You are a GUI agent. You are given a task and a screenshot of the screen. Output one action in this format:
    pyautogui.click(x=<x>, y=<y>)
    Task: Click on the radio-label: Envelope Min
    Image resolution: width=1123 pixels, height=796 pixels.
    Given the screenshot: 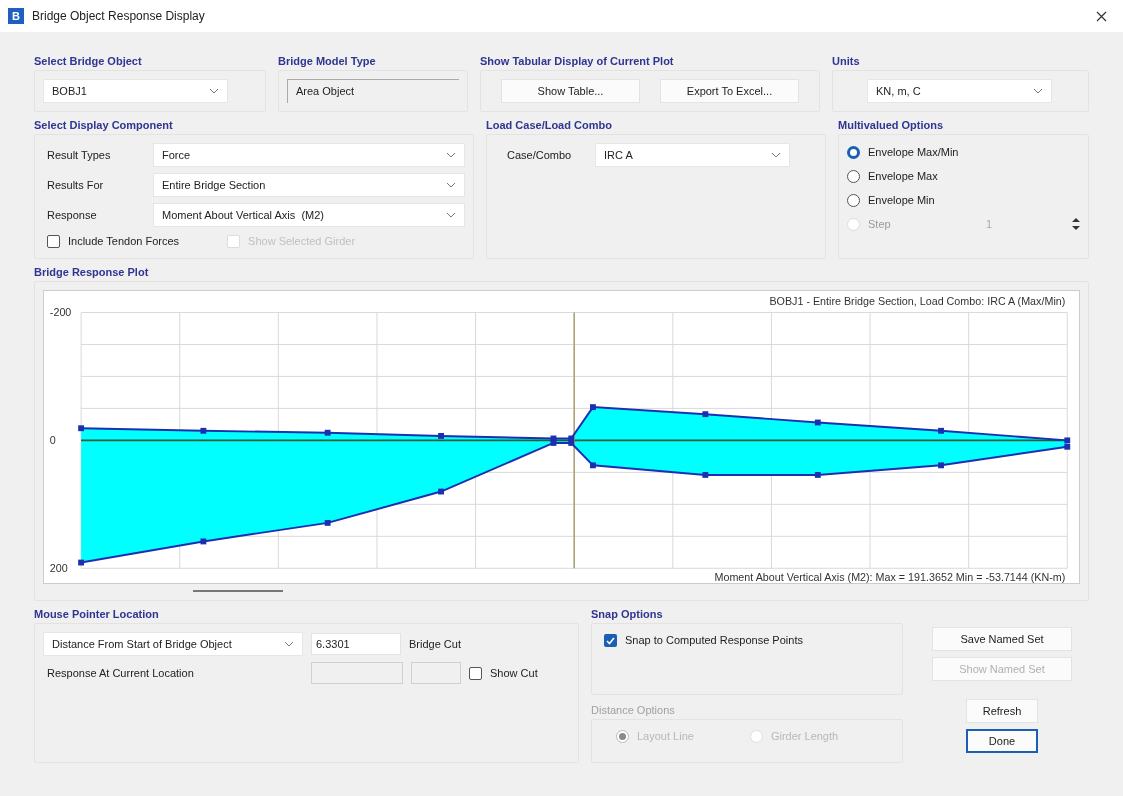 What is the action you would take?
    pyautogui.click(x=902, y=200)
    